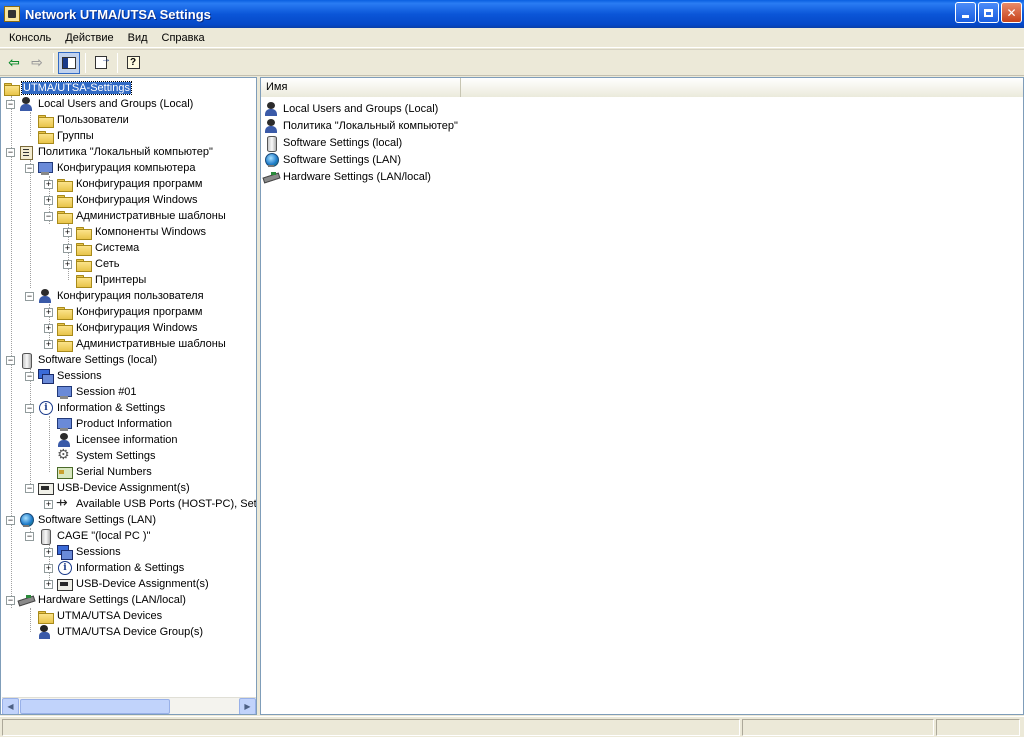 The width and height of the screenshot is (1024, 737). What do you see at coordinates (151, 344) in the screenshot?
I see `tree-item-label: Административные шаблоны` at bounding box center [151, 344].